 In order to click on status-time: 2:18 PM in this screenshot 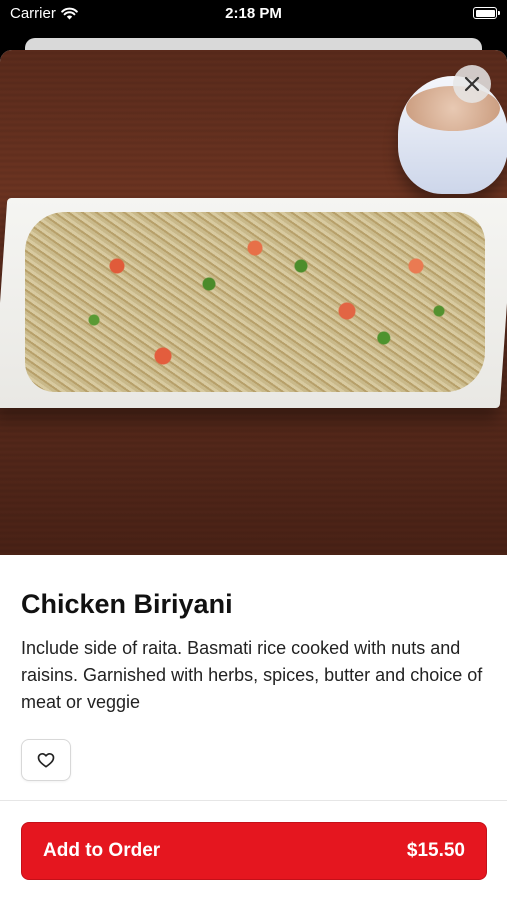, I will do `click(253, 13)`.